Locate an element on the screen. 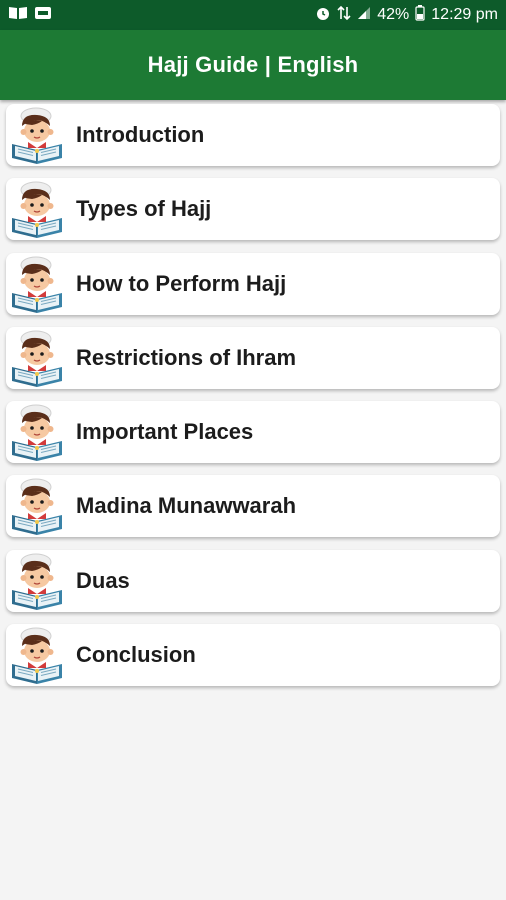 Image resolution: width=506 pixels, height=900 pixels. app-bar: Hajj Guide | English is located at coordinates (253, 65).